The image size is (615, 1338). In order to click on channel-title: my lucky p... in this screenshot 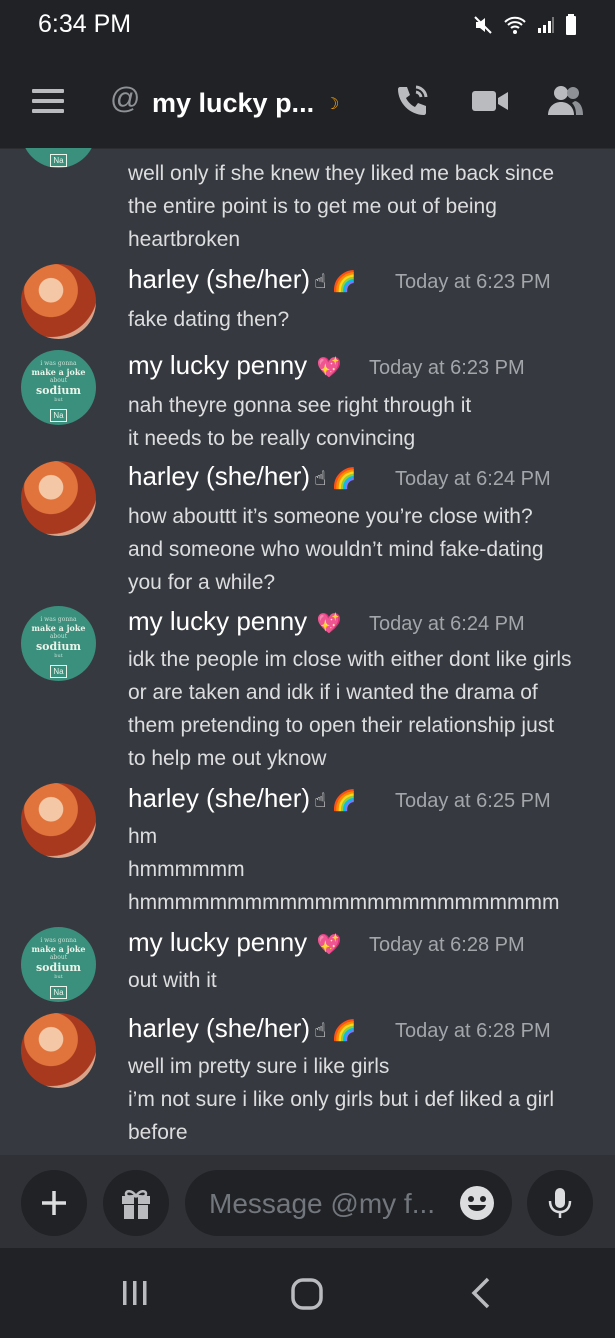, I will do `click(233, 103)`.